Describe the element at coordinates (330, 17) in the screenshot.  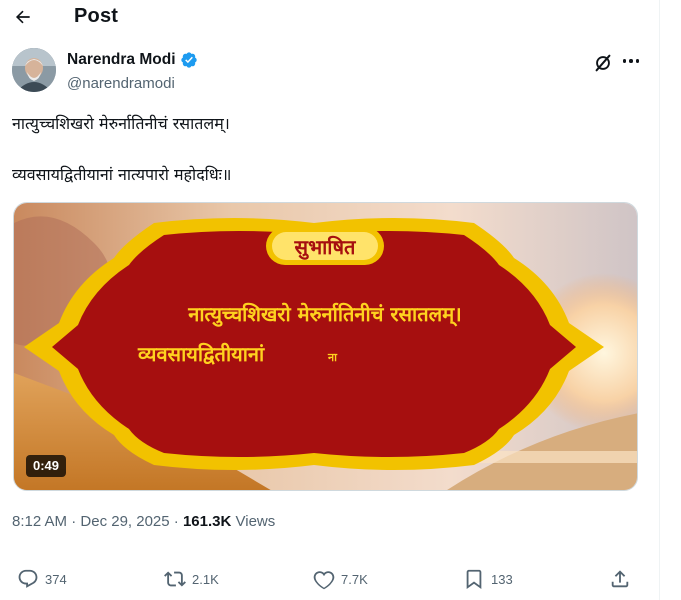
I see `post-header: Post` at that location.